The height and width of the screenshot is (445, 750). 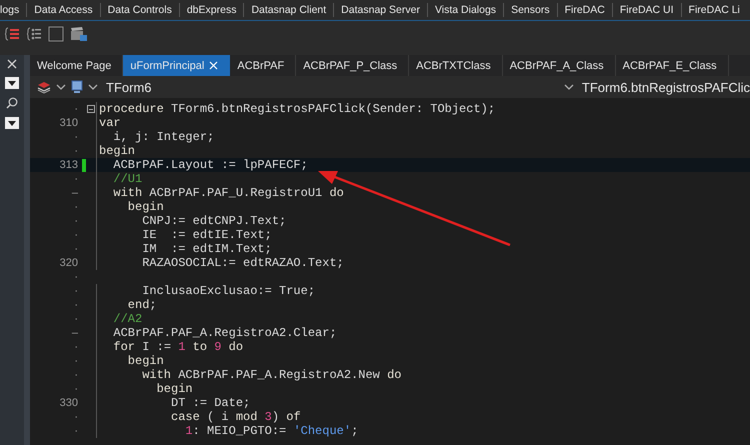 I want to click on palette-tab: Vista Dialogs, so click(x=465, y=10).